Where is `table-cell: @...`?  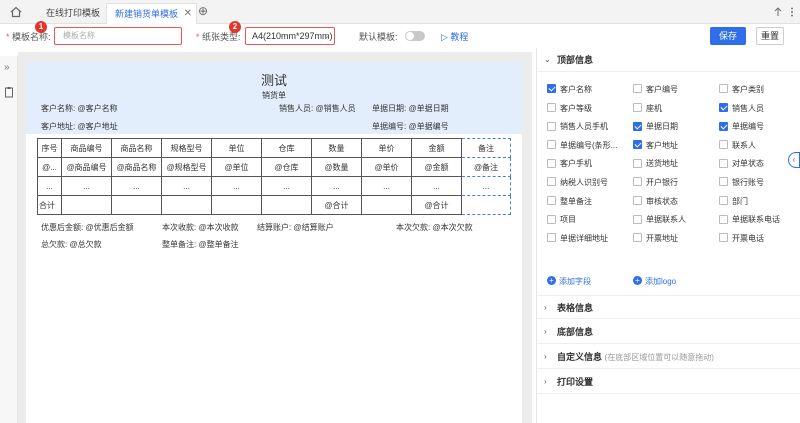 table-cell: @... is located at coordinates (49, 167).